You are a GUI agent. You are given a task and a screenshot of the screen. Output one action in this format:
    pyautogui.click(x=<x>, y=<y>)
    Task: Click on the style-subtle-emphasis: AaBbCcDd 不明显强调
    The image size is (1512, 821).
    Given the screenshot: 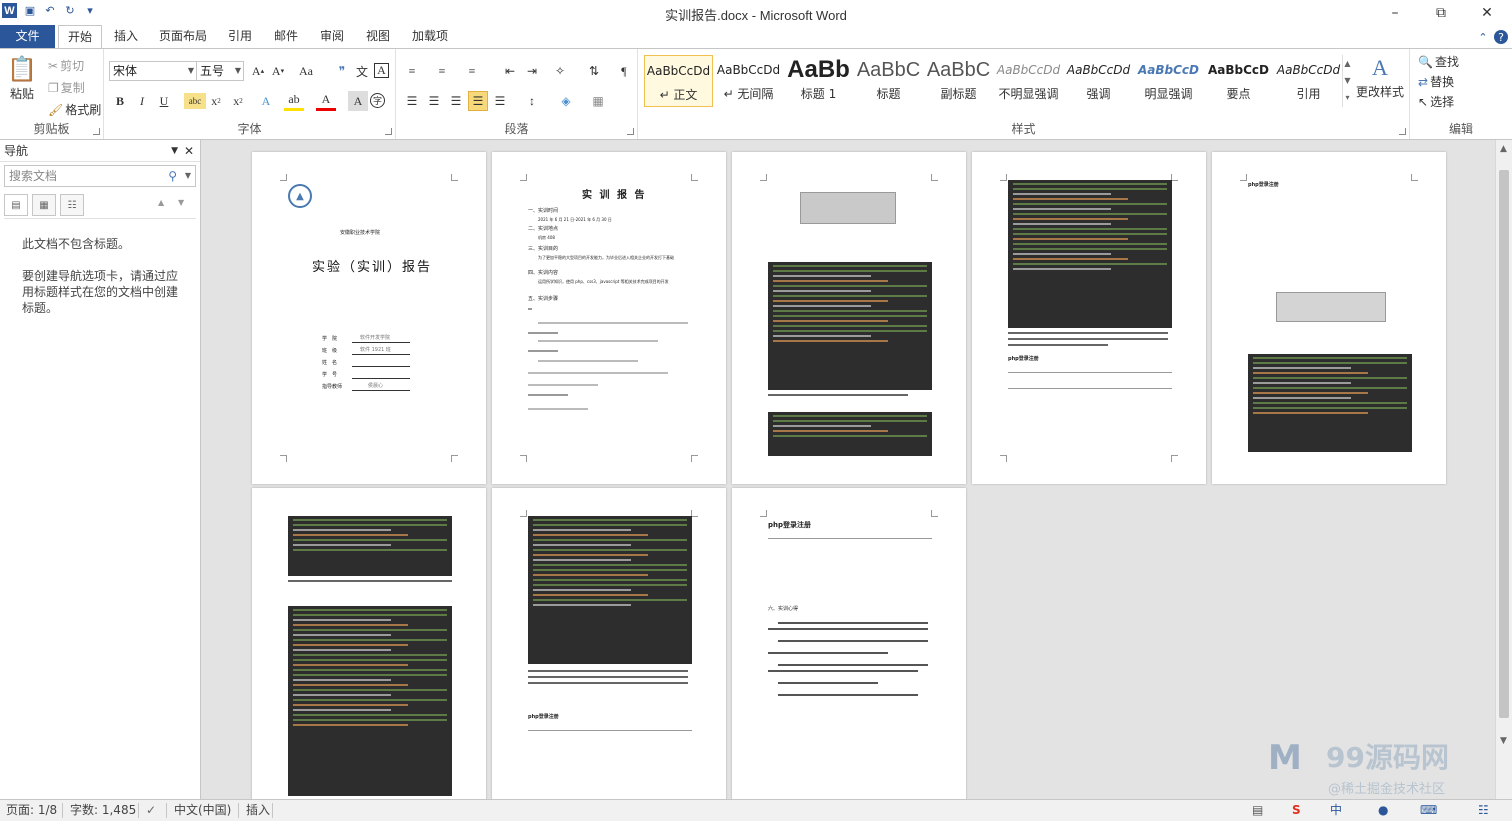 What is the action you would take?
    pyautogui.click(x=1028, y=81)
    